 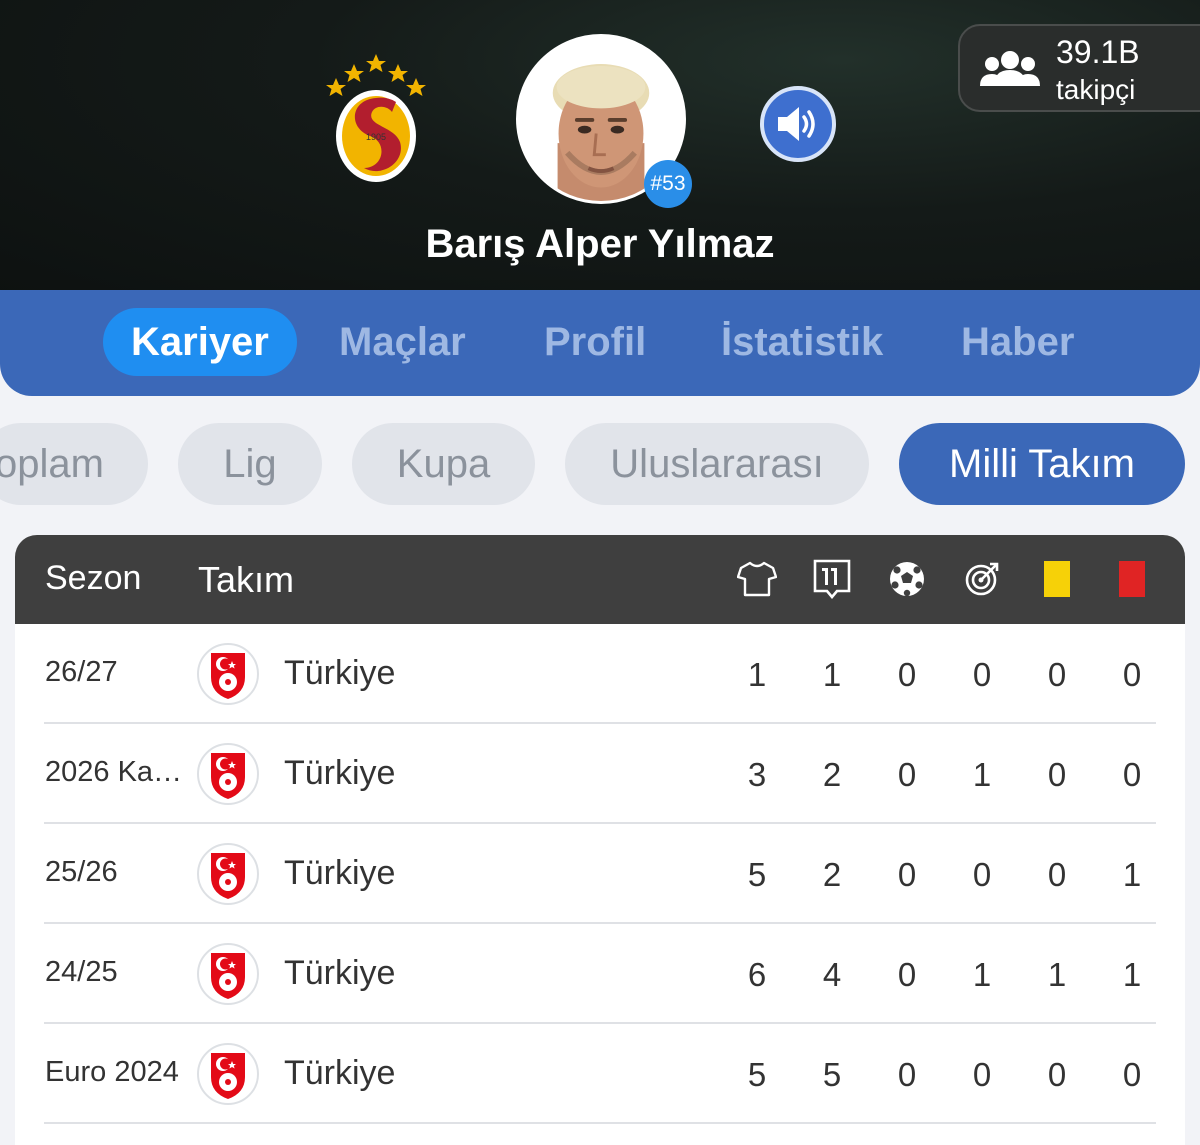 What do you see at coordinates (1096, 89) in the screenshot?
I see `followers-label: takipçi` at bounding box center [1096, 89].